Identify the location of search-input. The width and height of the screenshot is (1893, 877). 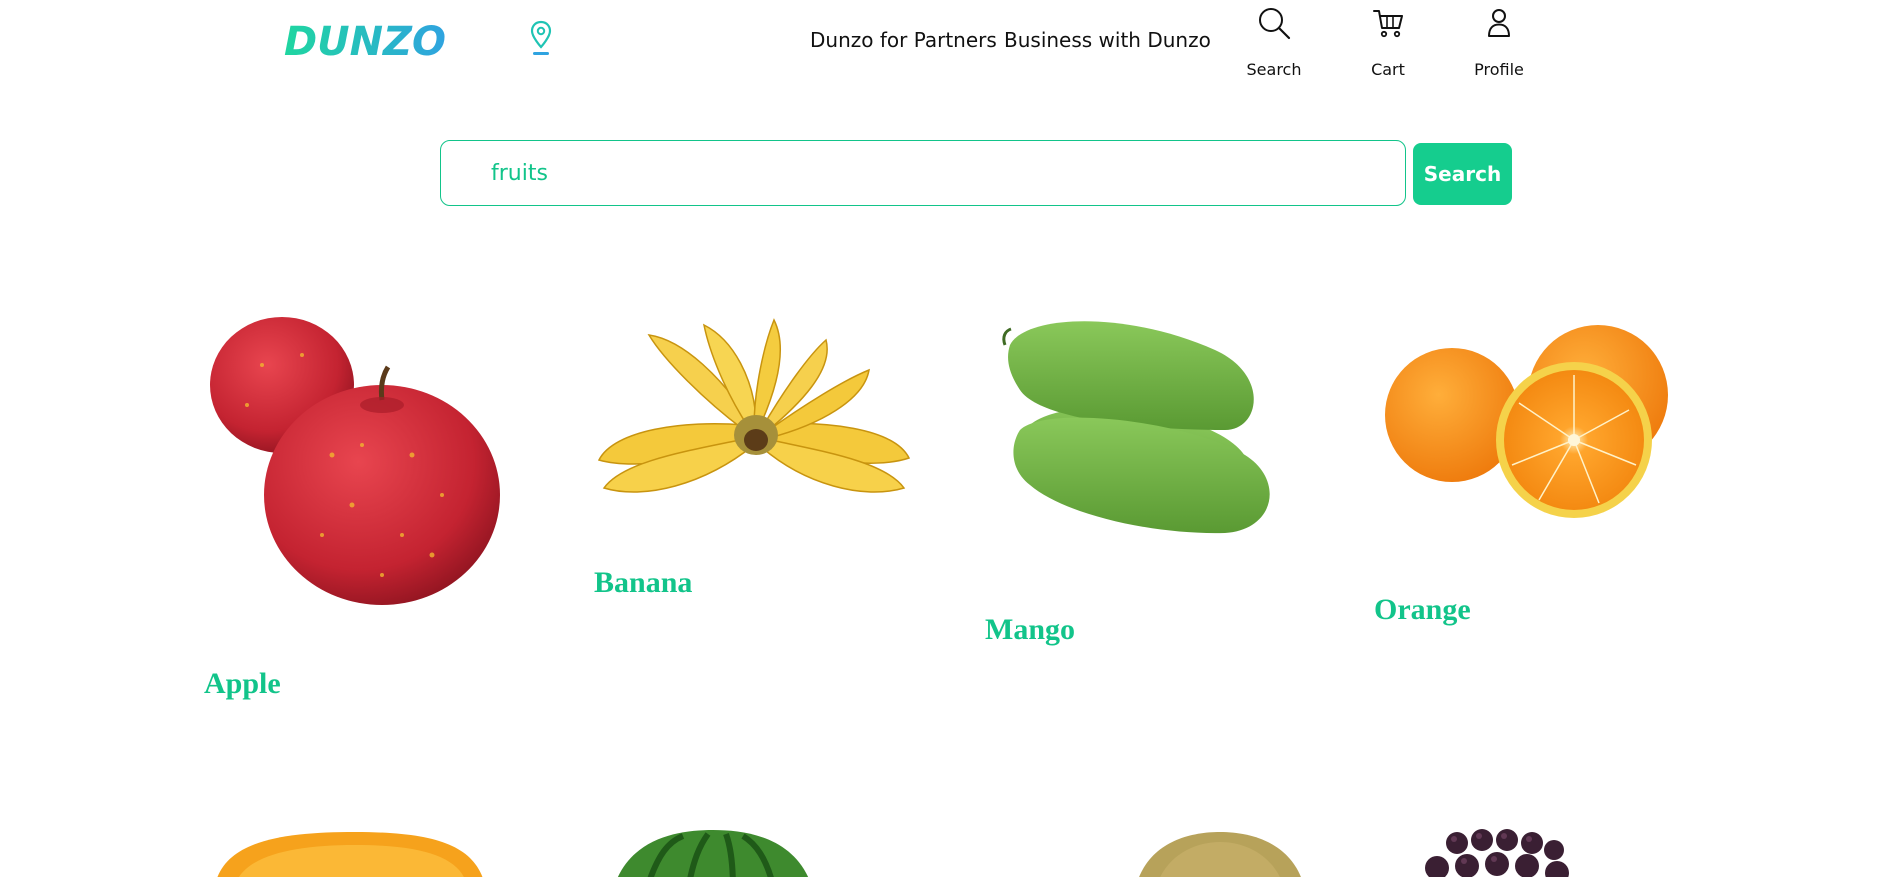
(931, 173).